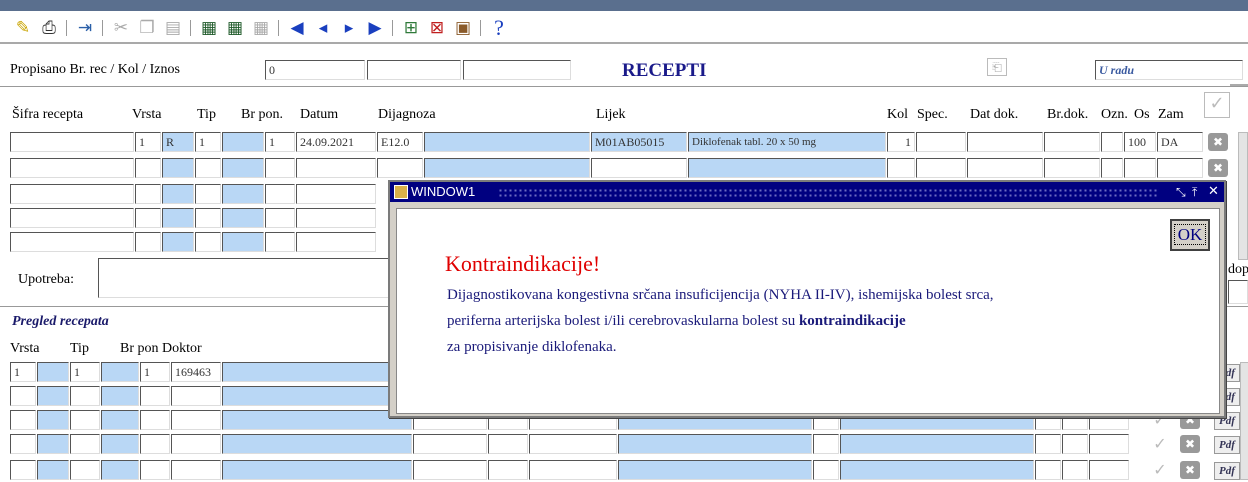  What do you see at coordinates (323, 28) in the screenshot?
I see `previous-record-icon: ◂` at bounding box center [323, 28].